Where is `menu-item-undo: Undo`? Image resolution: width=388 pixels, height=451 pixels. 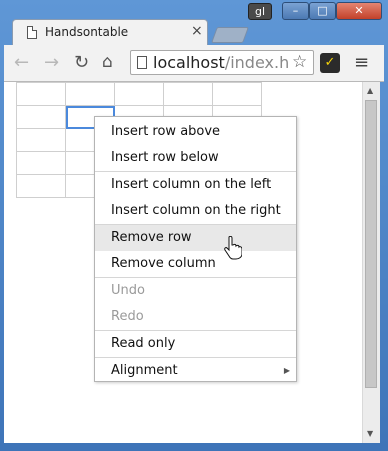
menu-item-undo: Undo is located at coordinates (128, 290).